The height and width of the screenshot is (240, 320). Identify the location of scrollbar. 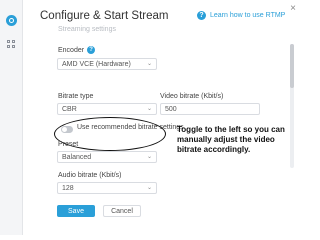
(292, 106).